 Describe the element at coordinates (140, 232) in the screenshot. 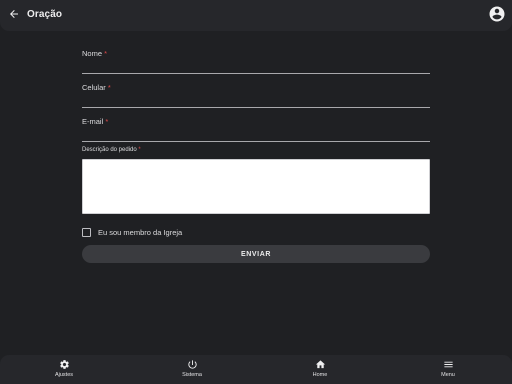

I see `member-checkbox-label: Eu sou membro da Igreja` at that location.